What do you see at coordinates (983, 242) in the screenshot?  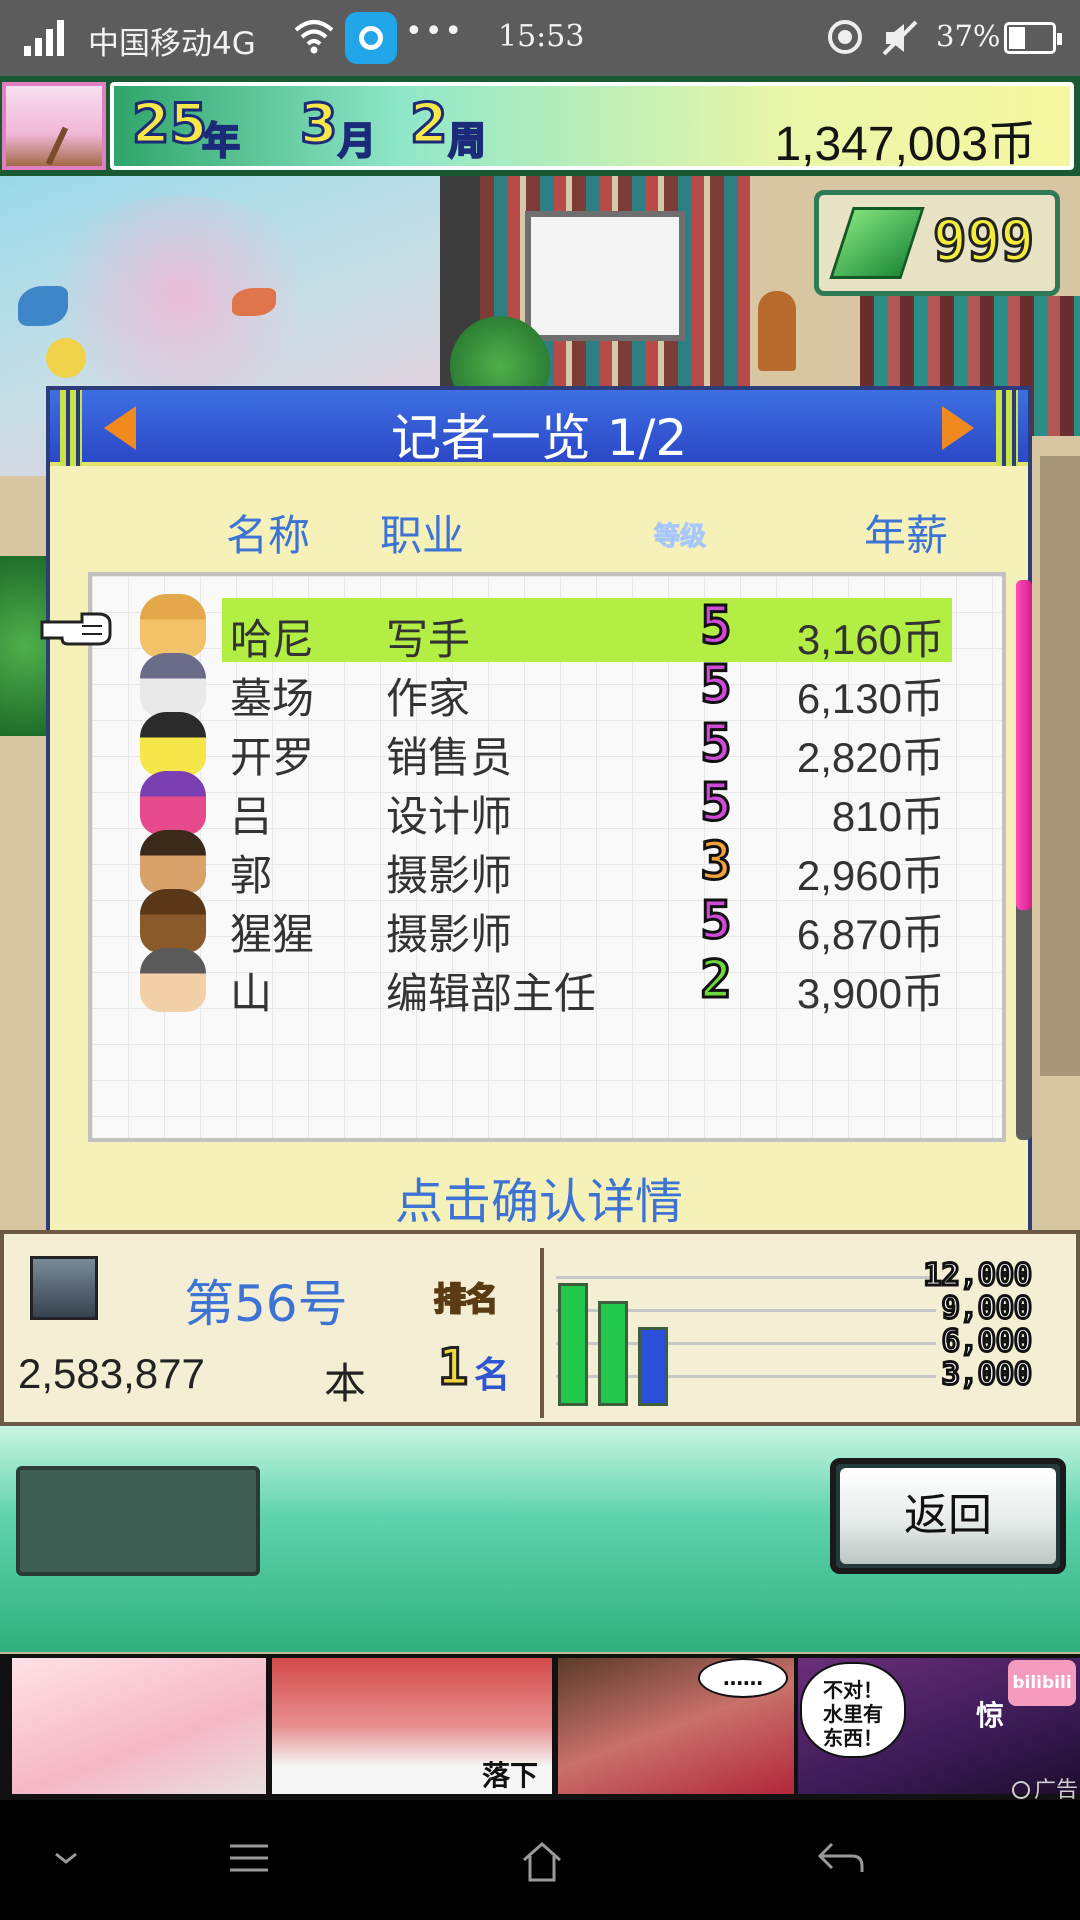 I see `gem-count: 999` at bounding box center [983, 242].